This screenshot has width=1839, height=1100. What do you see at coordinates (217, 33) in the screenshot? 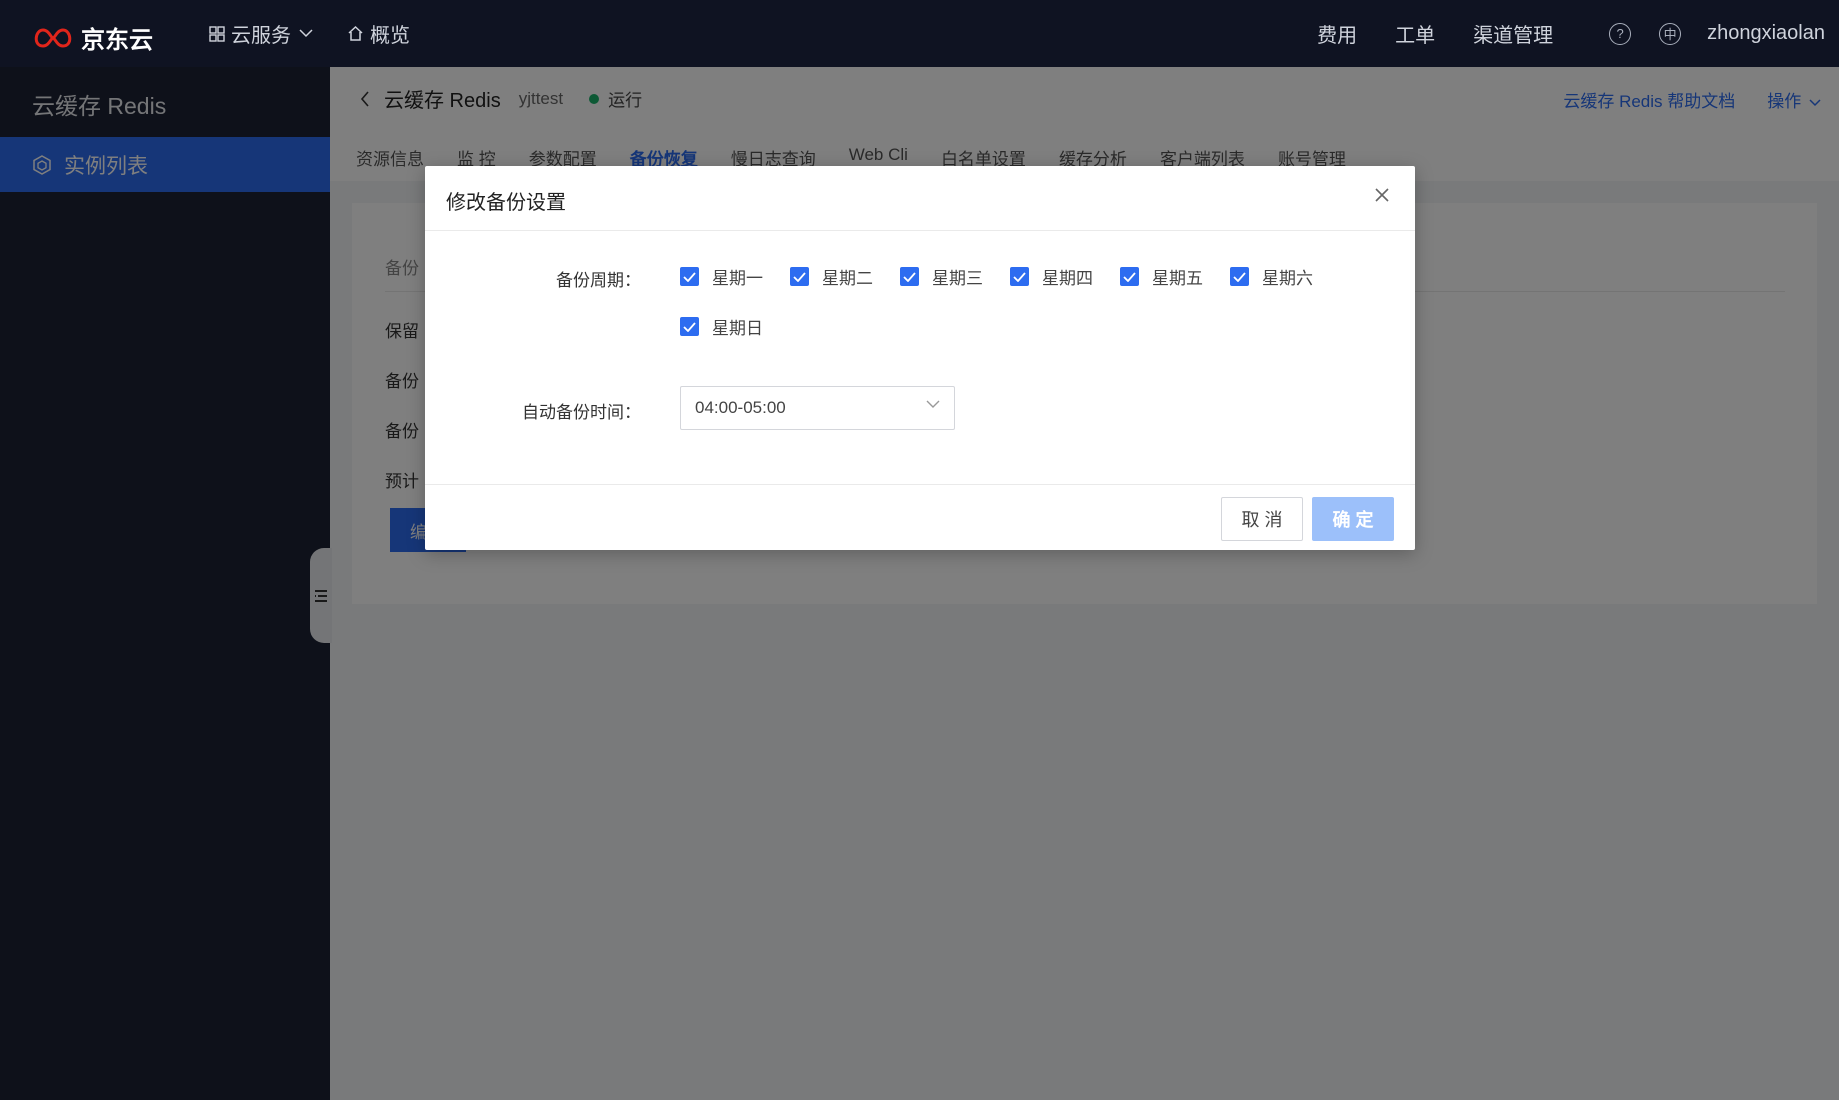
I see `grid-icon` at bounding box center [217, 33].